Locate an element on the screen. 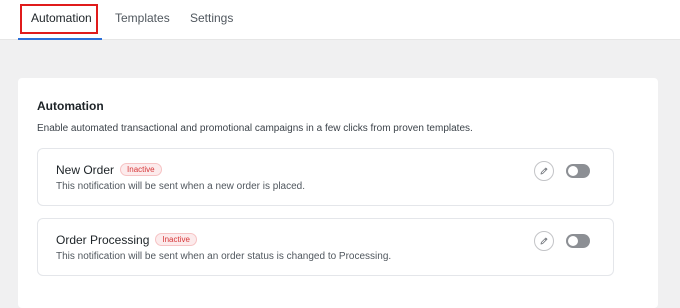 The width and height of the screenshot is (680, 308). tab-templates: Templates is located at coordinates (142, 20).